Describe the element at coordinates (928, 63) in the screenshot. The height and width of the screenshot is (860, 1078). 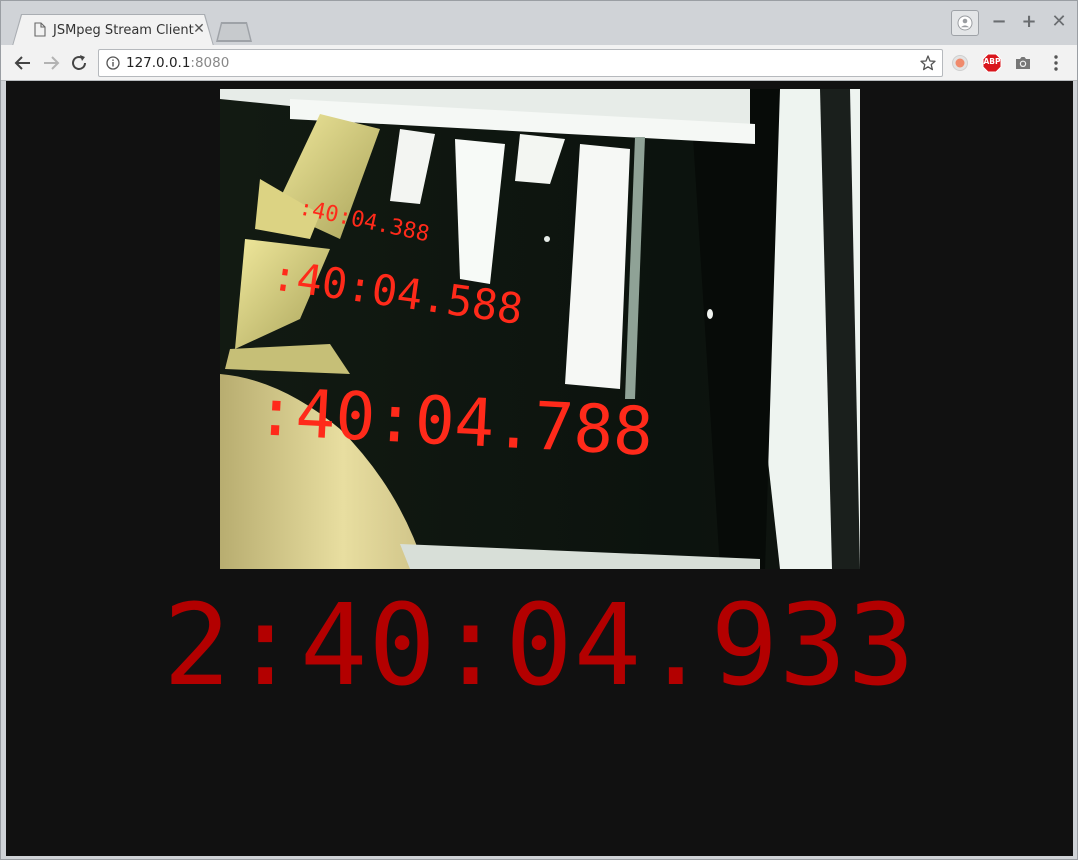
I see `bookmark-star-icon` at that location.